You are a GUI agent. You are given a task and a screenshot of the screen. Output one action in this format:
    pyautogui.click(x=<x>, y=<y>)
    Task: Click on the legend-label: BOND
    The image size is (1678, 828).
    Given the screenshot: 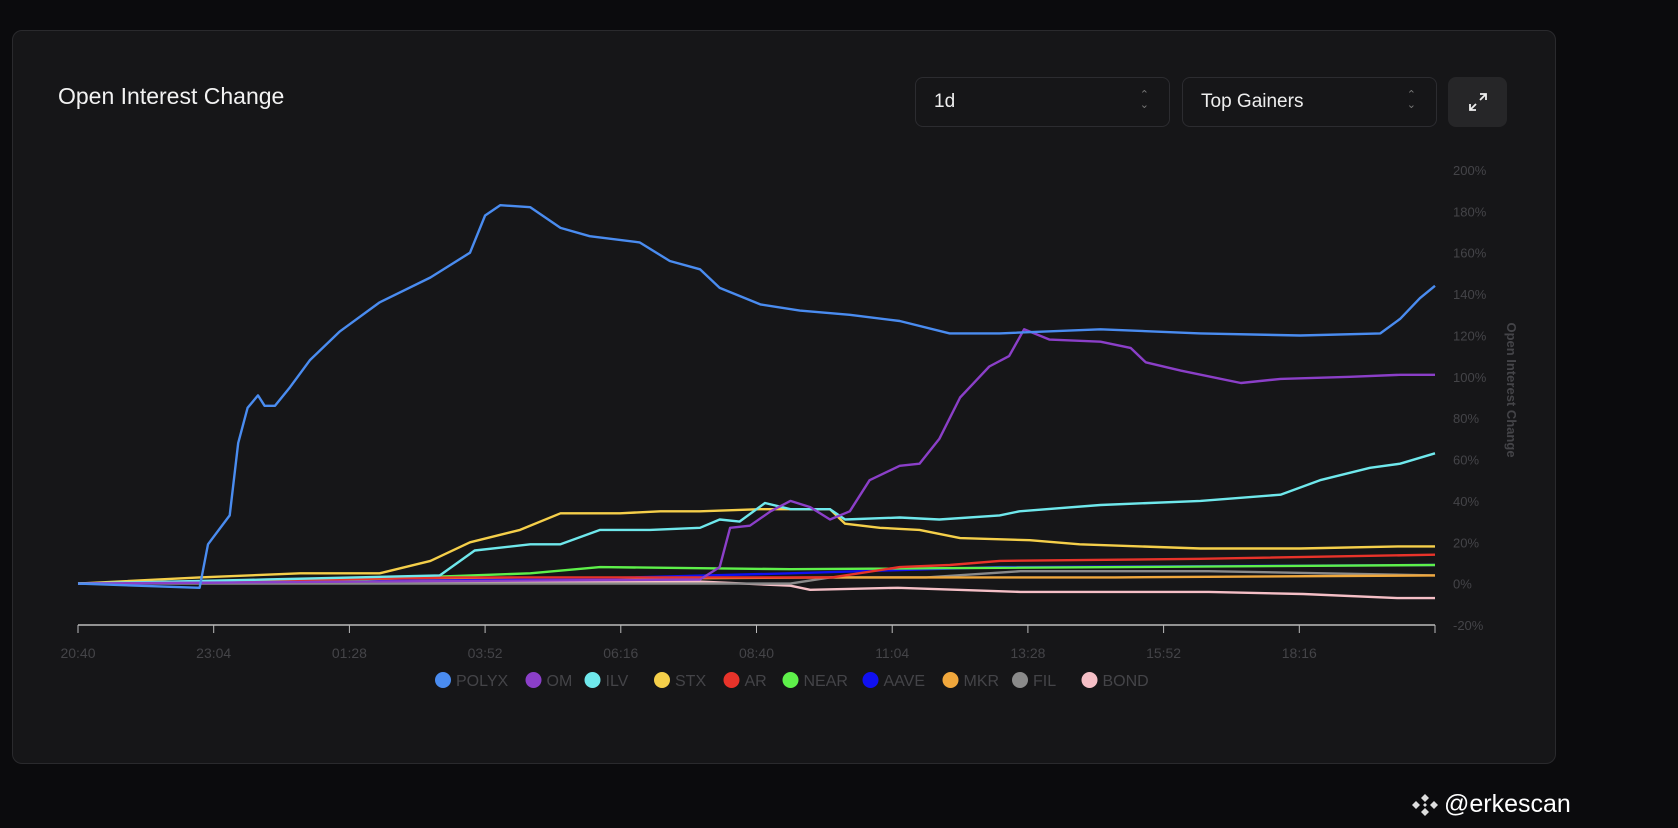 What is the action you would take?
    pyautogui.click(x=1126, y=681)
    